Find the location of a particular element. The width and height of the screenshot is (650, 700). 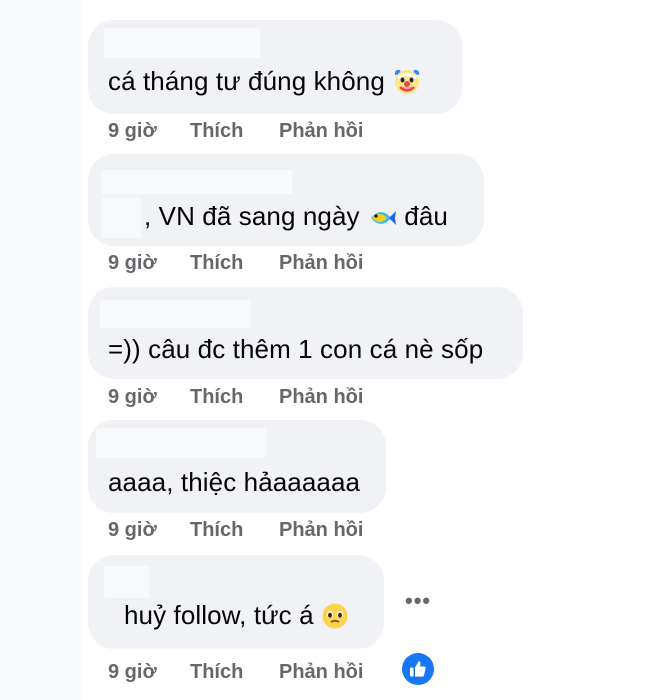

comment-text: aaaa, thiệc hảaaaaaa is located at coordinates (234, 482).